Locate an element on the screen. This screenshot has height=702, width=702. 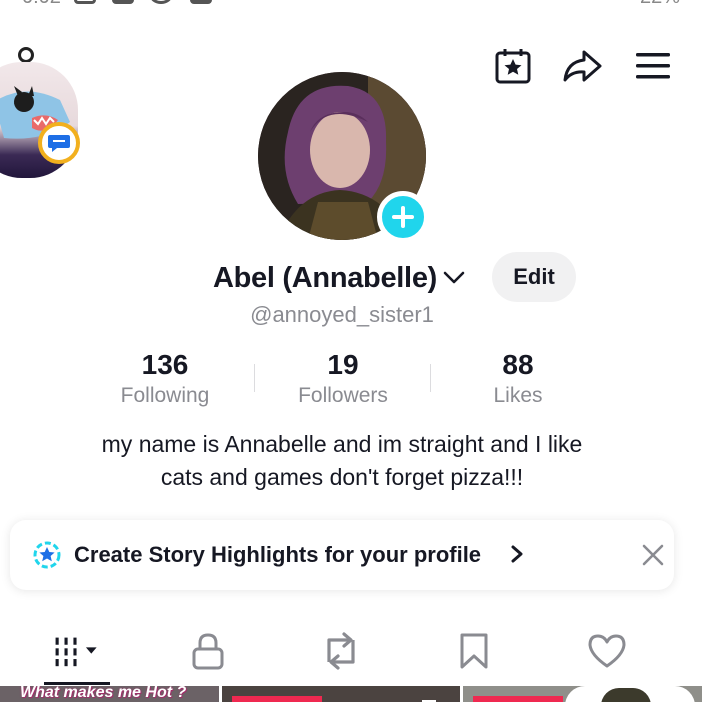
profile-name-row: Abel (Annabelle) is located at coordinates (339, 278).